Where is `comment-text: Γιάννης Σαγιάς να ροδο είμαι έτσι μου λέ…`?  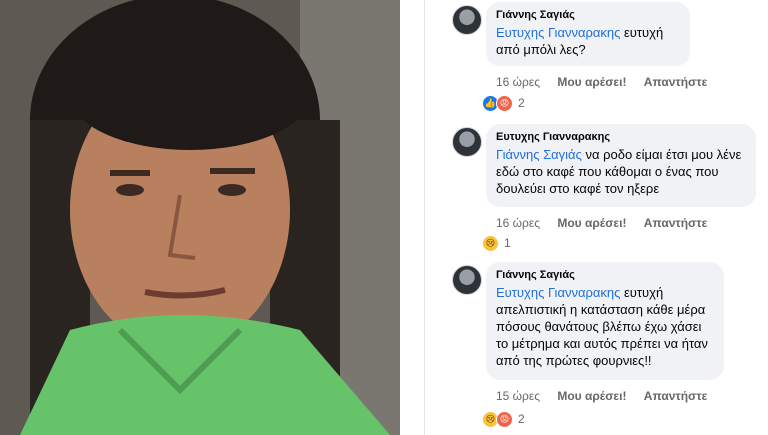 comment-text: Γιάννης Σαγιάς να ροδο είμαι έτσι μου λέ… is located at coordinates (621, 171).